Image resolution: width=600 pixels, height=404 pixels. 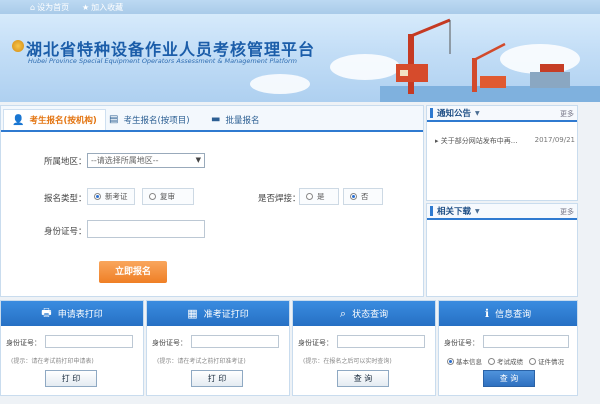 I want to click on tab-register-by-org: 👤 考生报名(按机构), so click(x=54, y=119).